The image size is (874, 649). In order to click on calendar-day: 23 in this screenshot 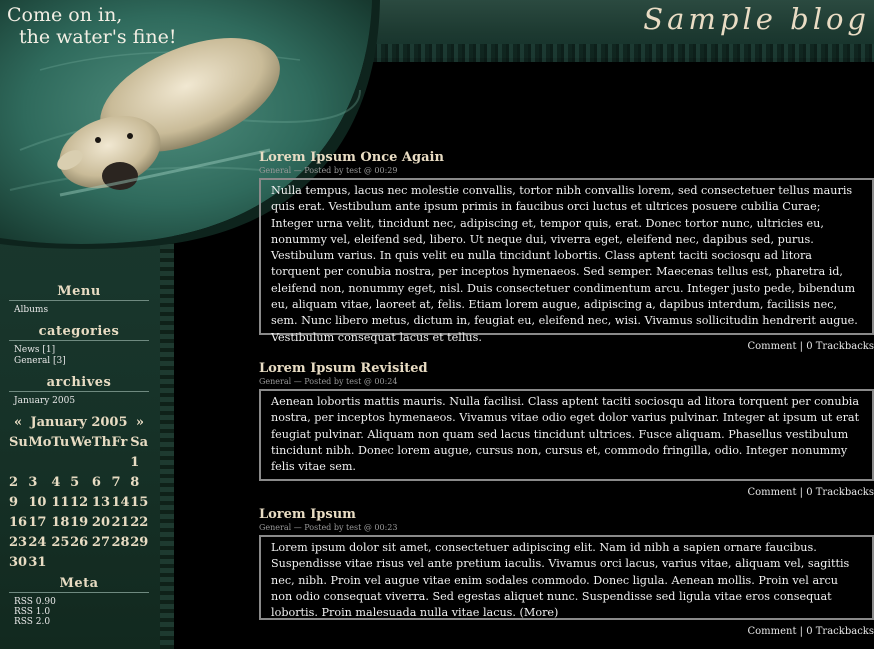, I will do `click(18, 542)`.